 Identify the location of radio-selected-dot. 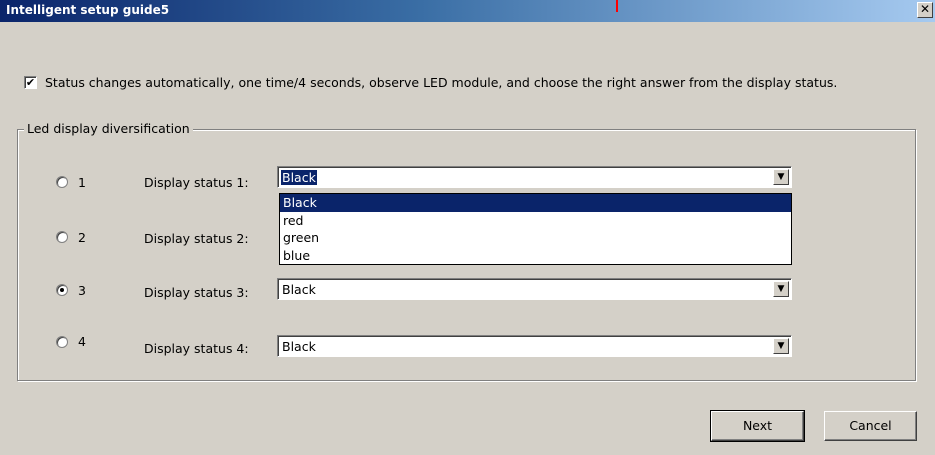
(62, 290).